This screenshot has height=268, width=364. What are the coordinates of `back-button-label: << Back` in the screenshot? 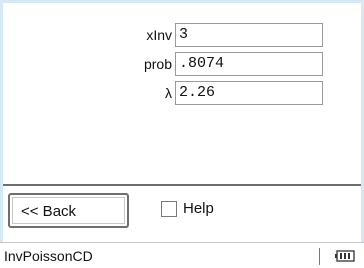 It's located at (68, 210).